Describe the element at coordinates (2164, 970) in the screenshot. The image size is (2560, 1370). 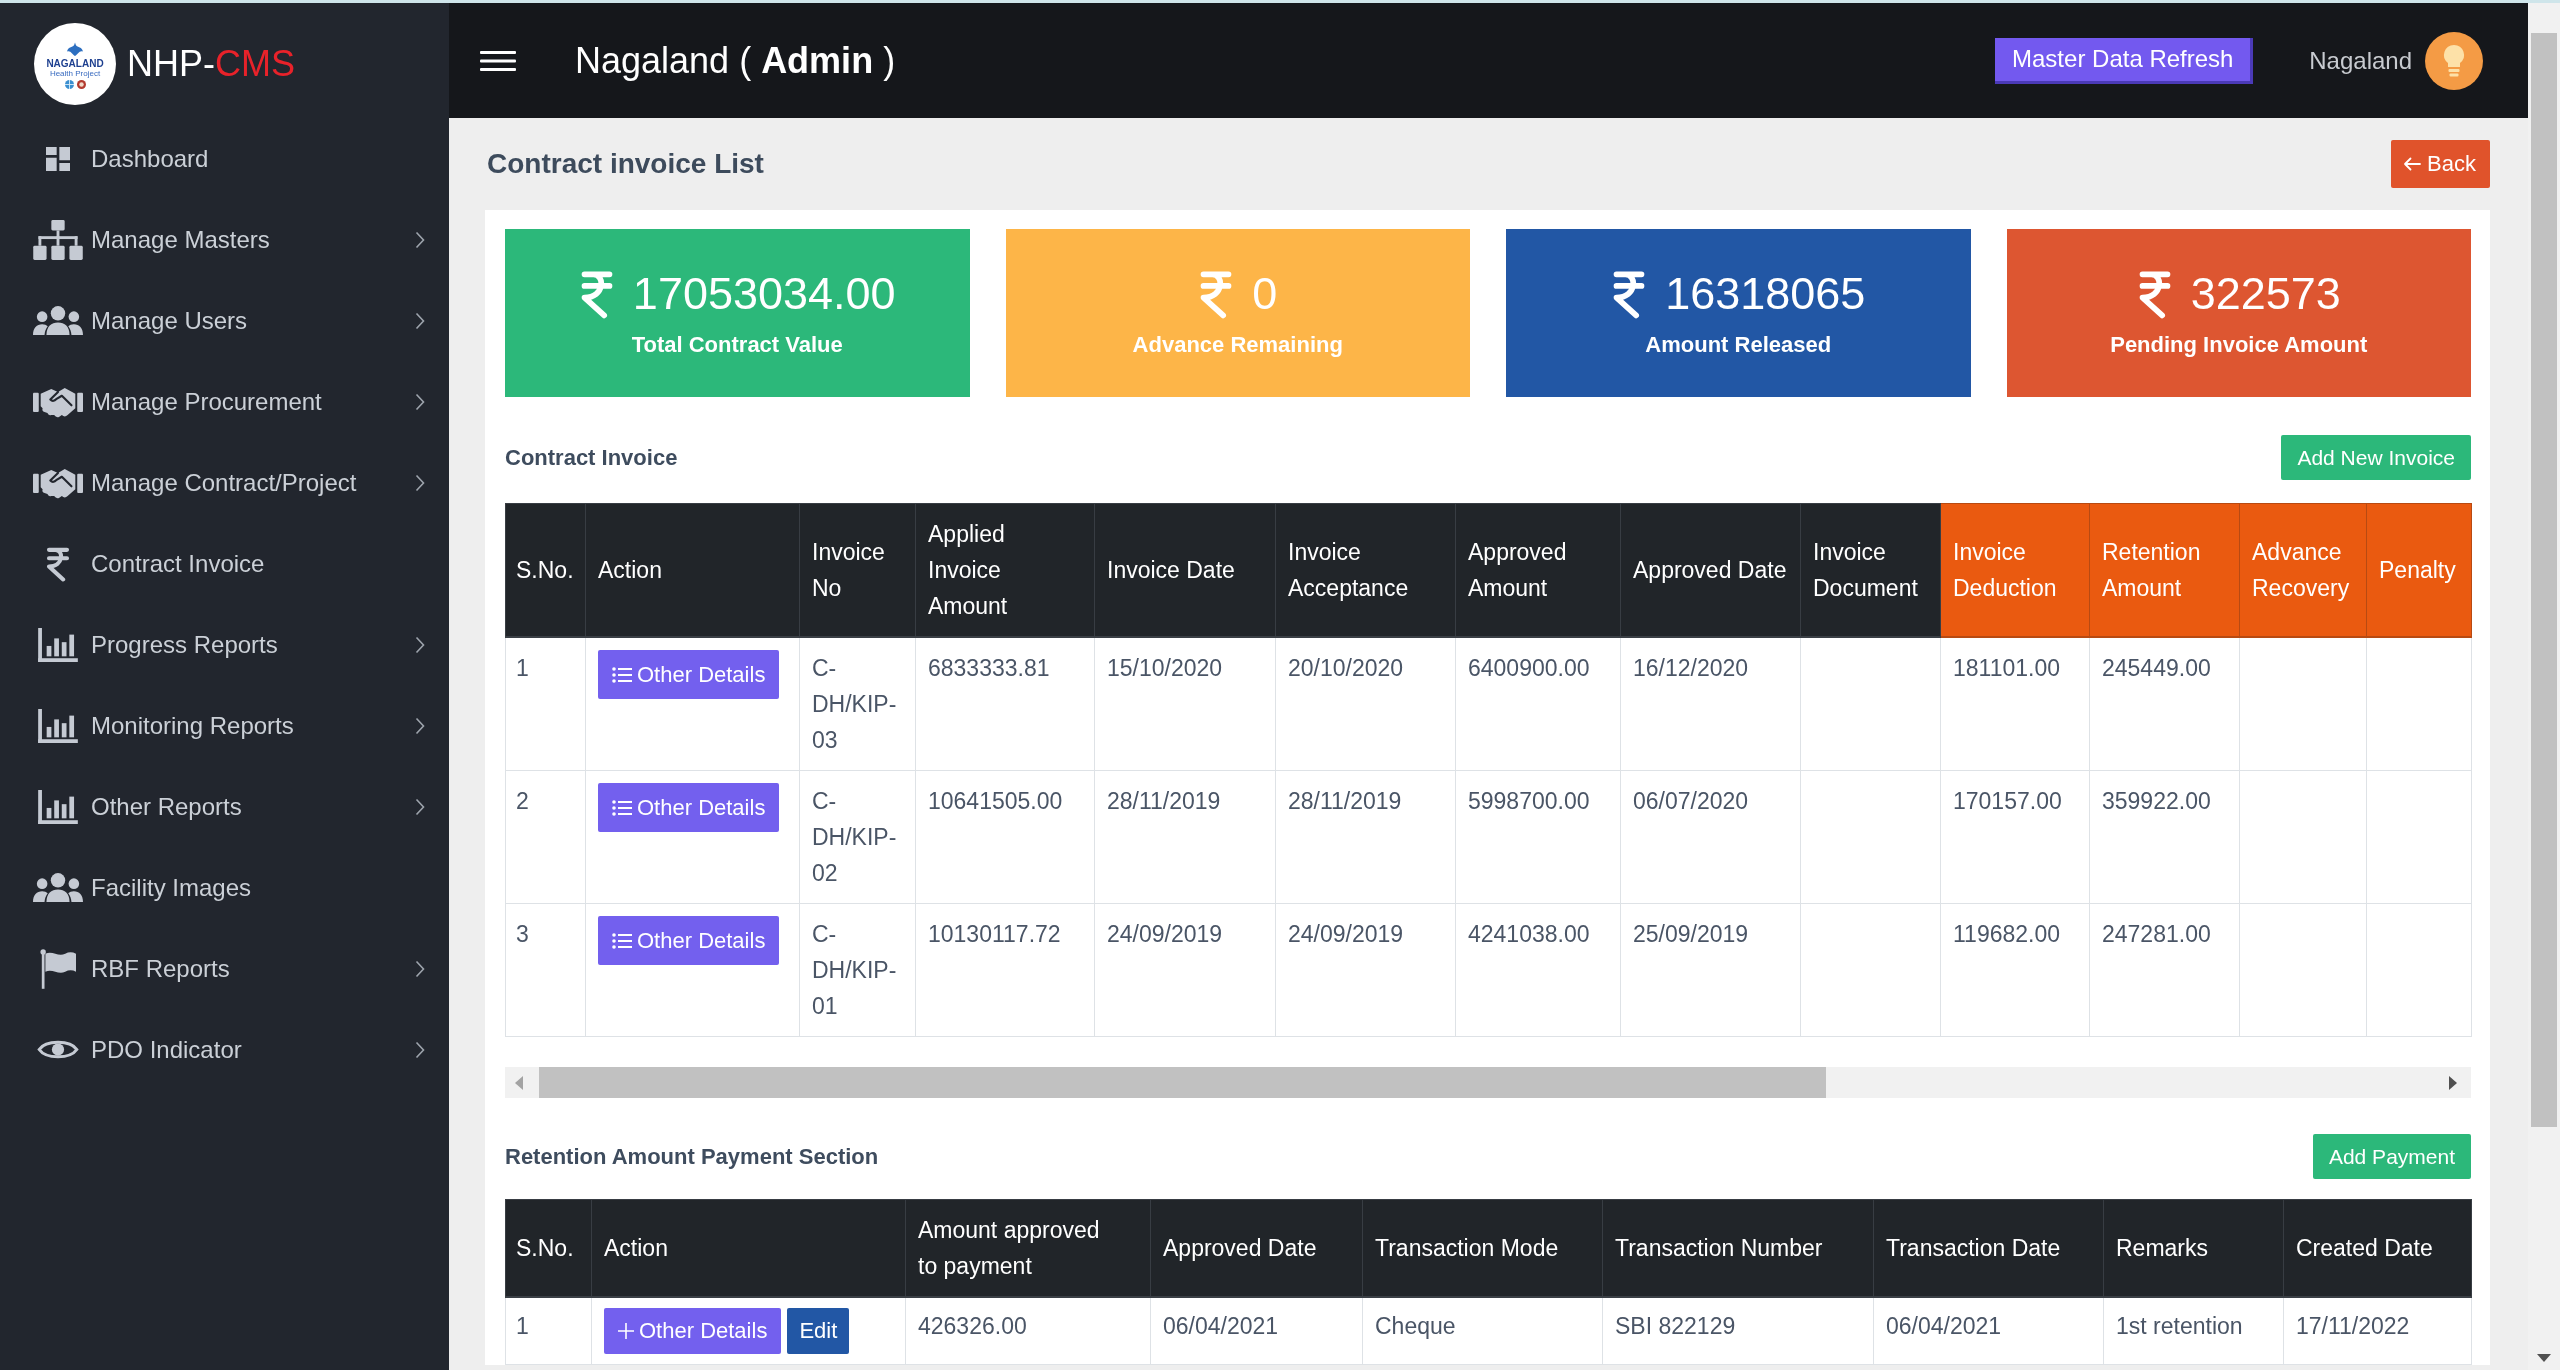
I see `table-cell: 247281.00` at that location.